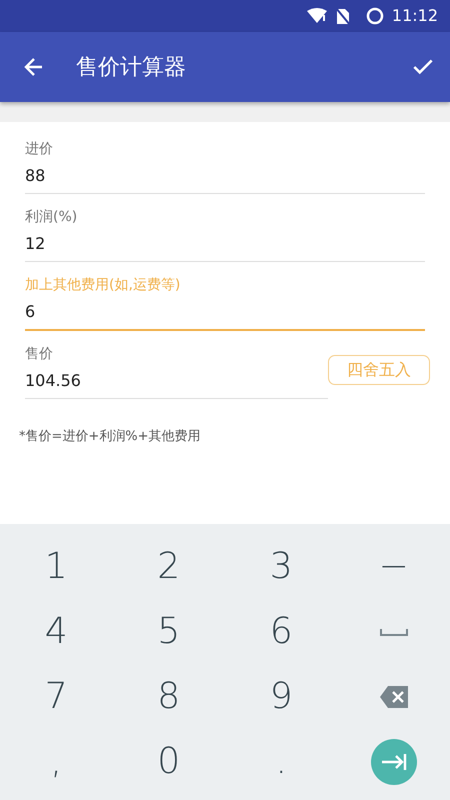 This screenshot has width=450, height=800. What do you see at coordinates (56, 566) in the screenshot?
I see `keyboard-key: 1` at bounding box center [56, 566].